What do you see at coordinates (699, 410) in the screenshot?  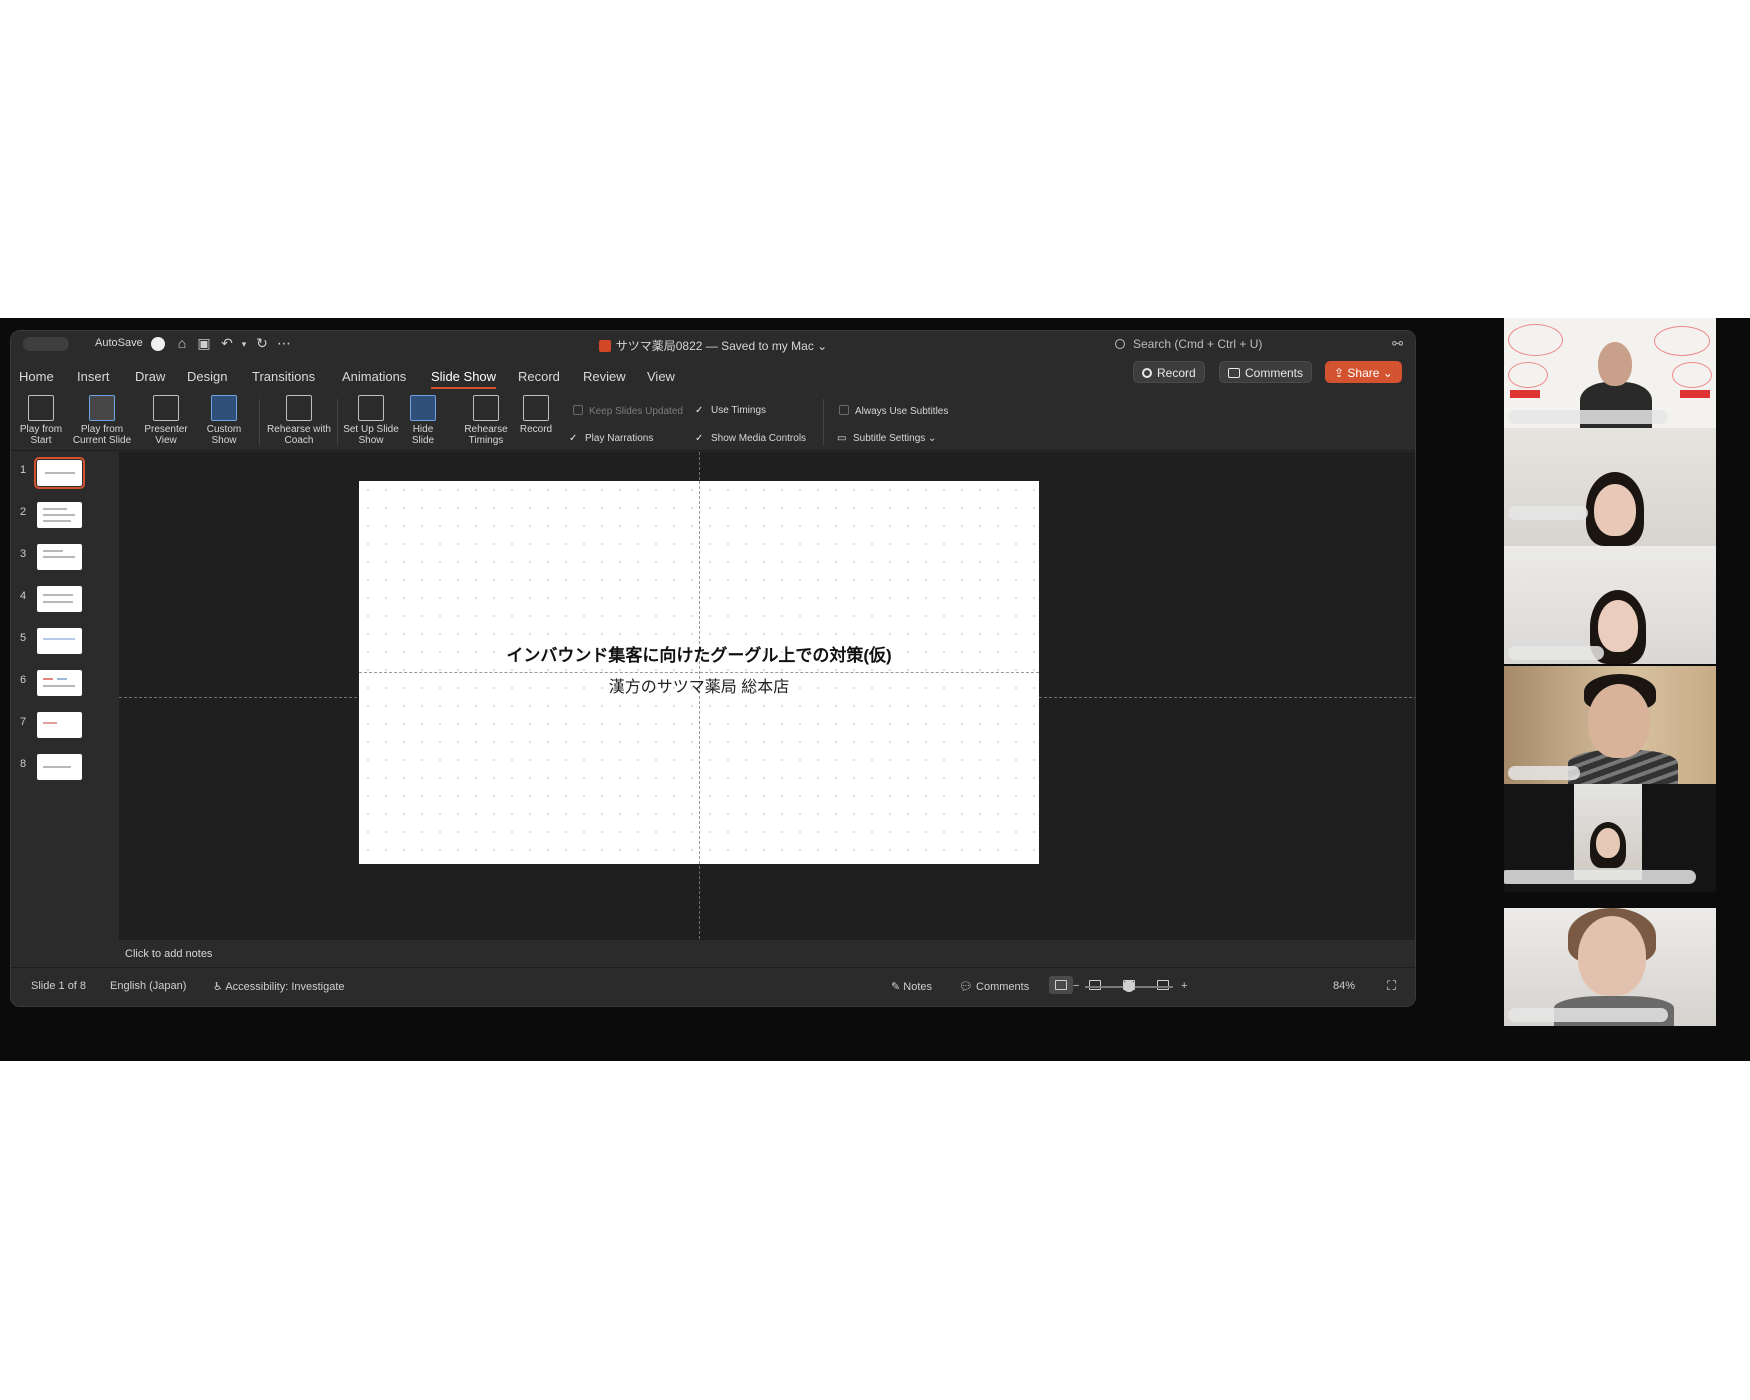 I see `checkmark-icon: ✓` at bounding box center [699, 410].